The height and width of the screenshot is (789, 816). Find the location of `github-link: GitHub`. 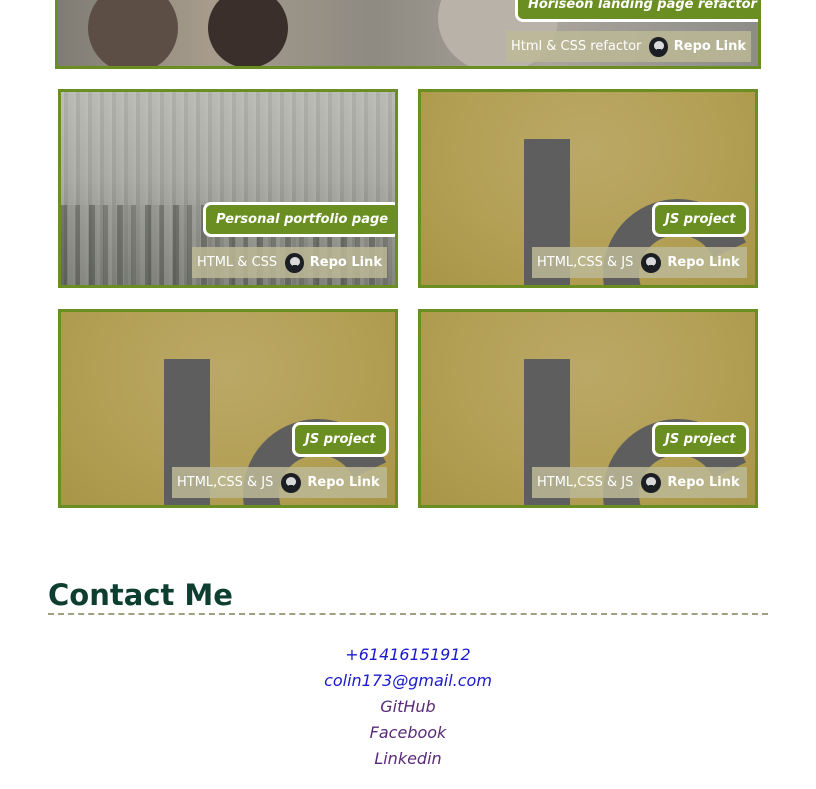

github-link: GitHub is located at coordinates (407, 706).